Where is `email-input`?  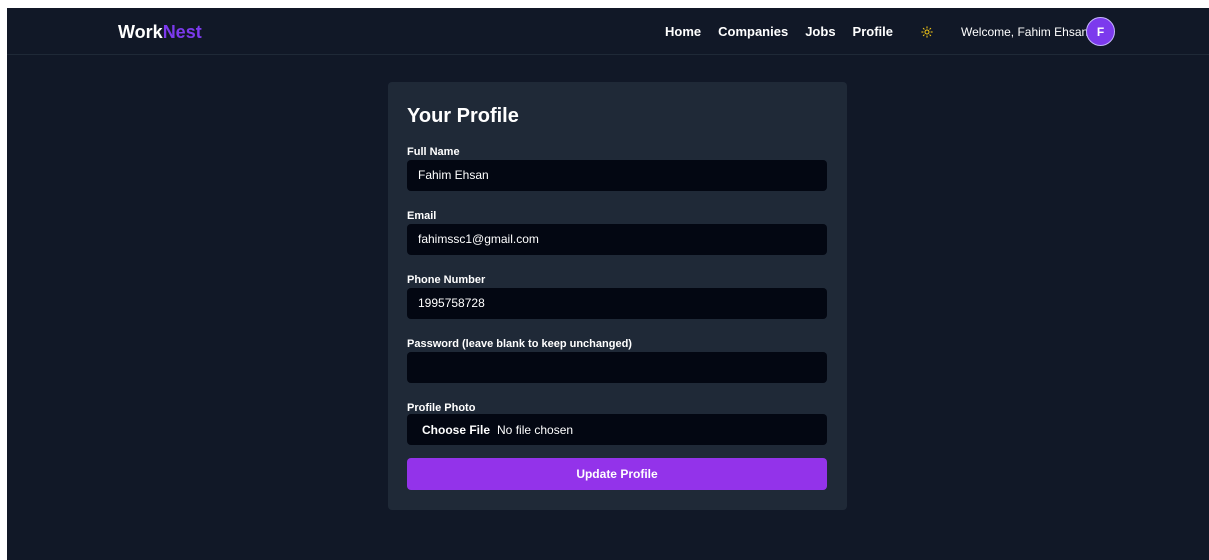 email-input is located at coordinates (617, 239).